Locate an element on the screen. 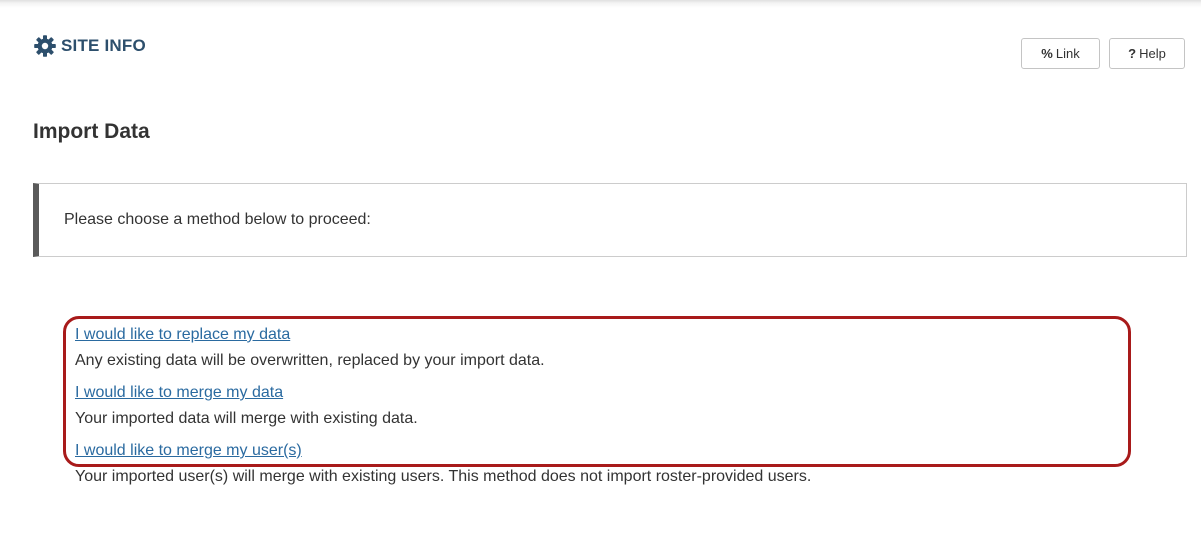 The image size is (1201, 542). top-shadow is located at coordinates (600, 4).